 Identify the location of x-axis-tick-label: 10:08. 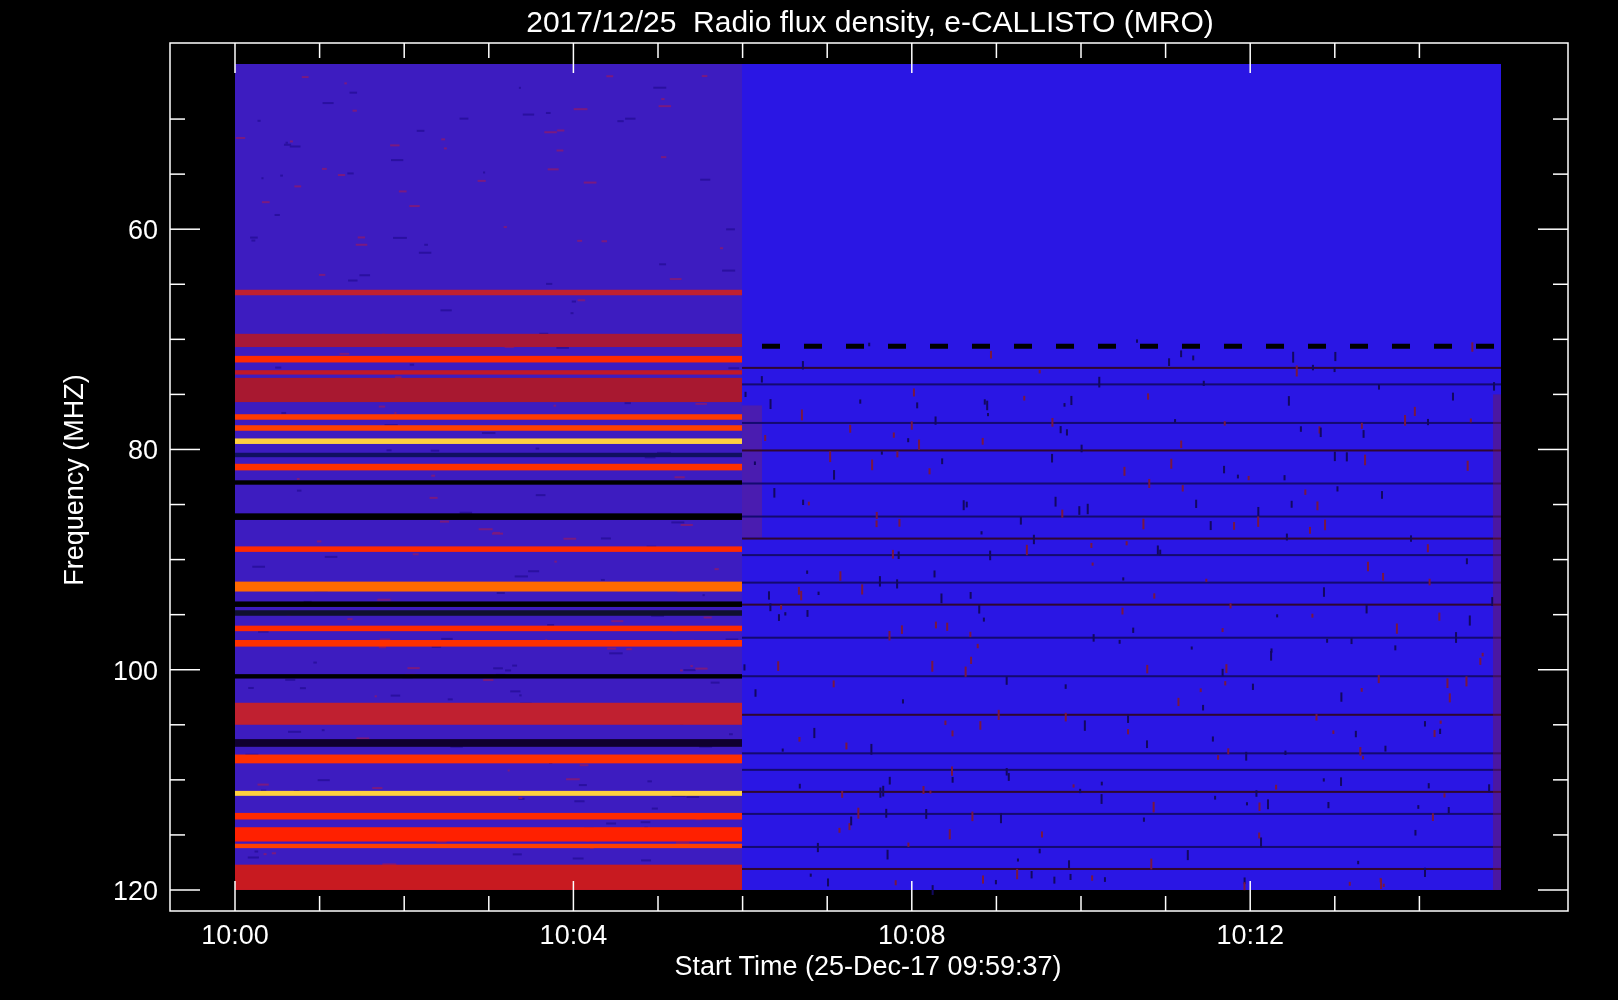
(912, 935).